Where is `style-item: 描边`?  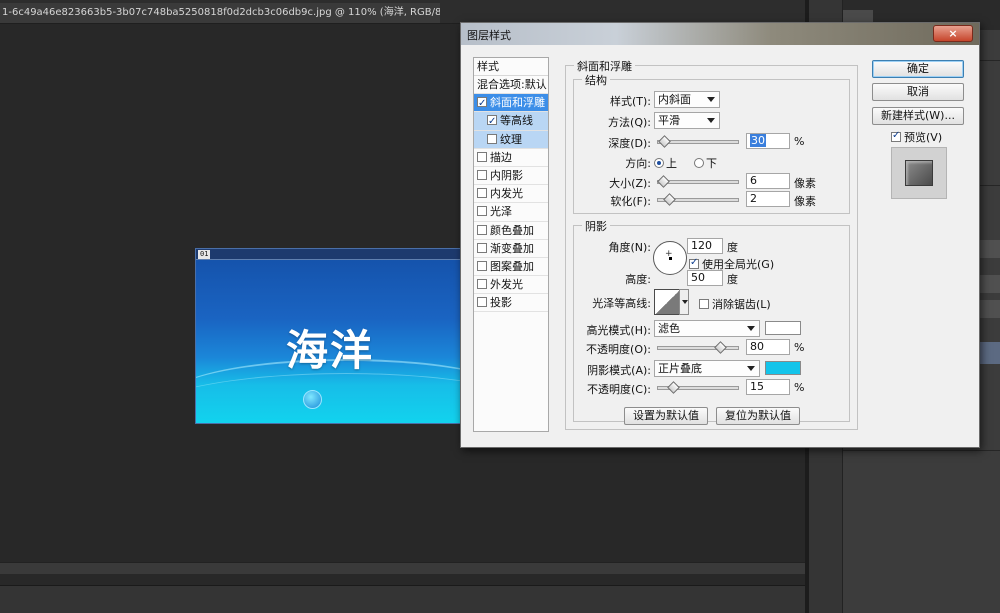 style-item: 描边 is located at coordinates (511, 158).